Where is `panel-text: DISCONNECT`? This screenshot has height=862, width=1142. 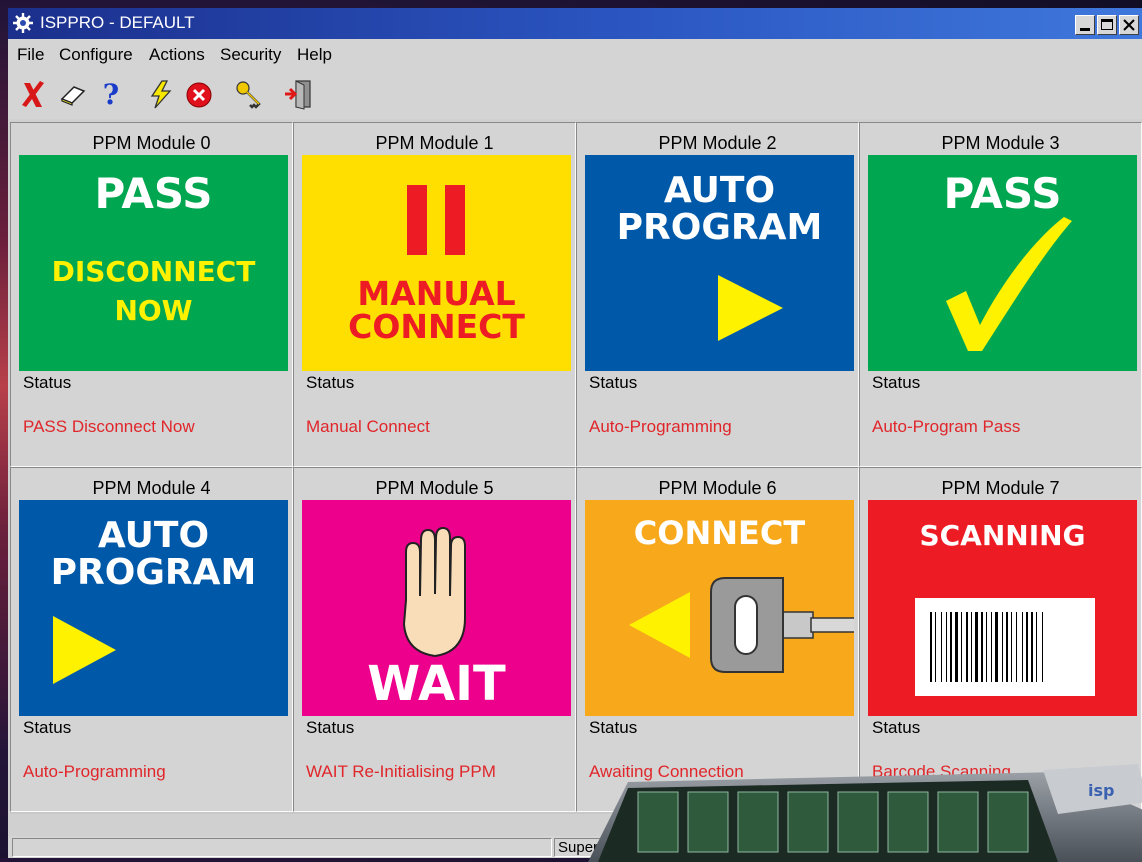 panel-text: DISCONNECT is located at coordinates (153, 271).